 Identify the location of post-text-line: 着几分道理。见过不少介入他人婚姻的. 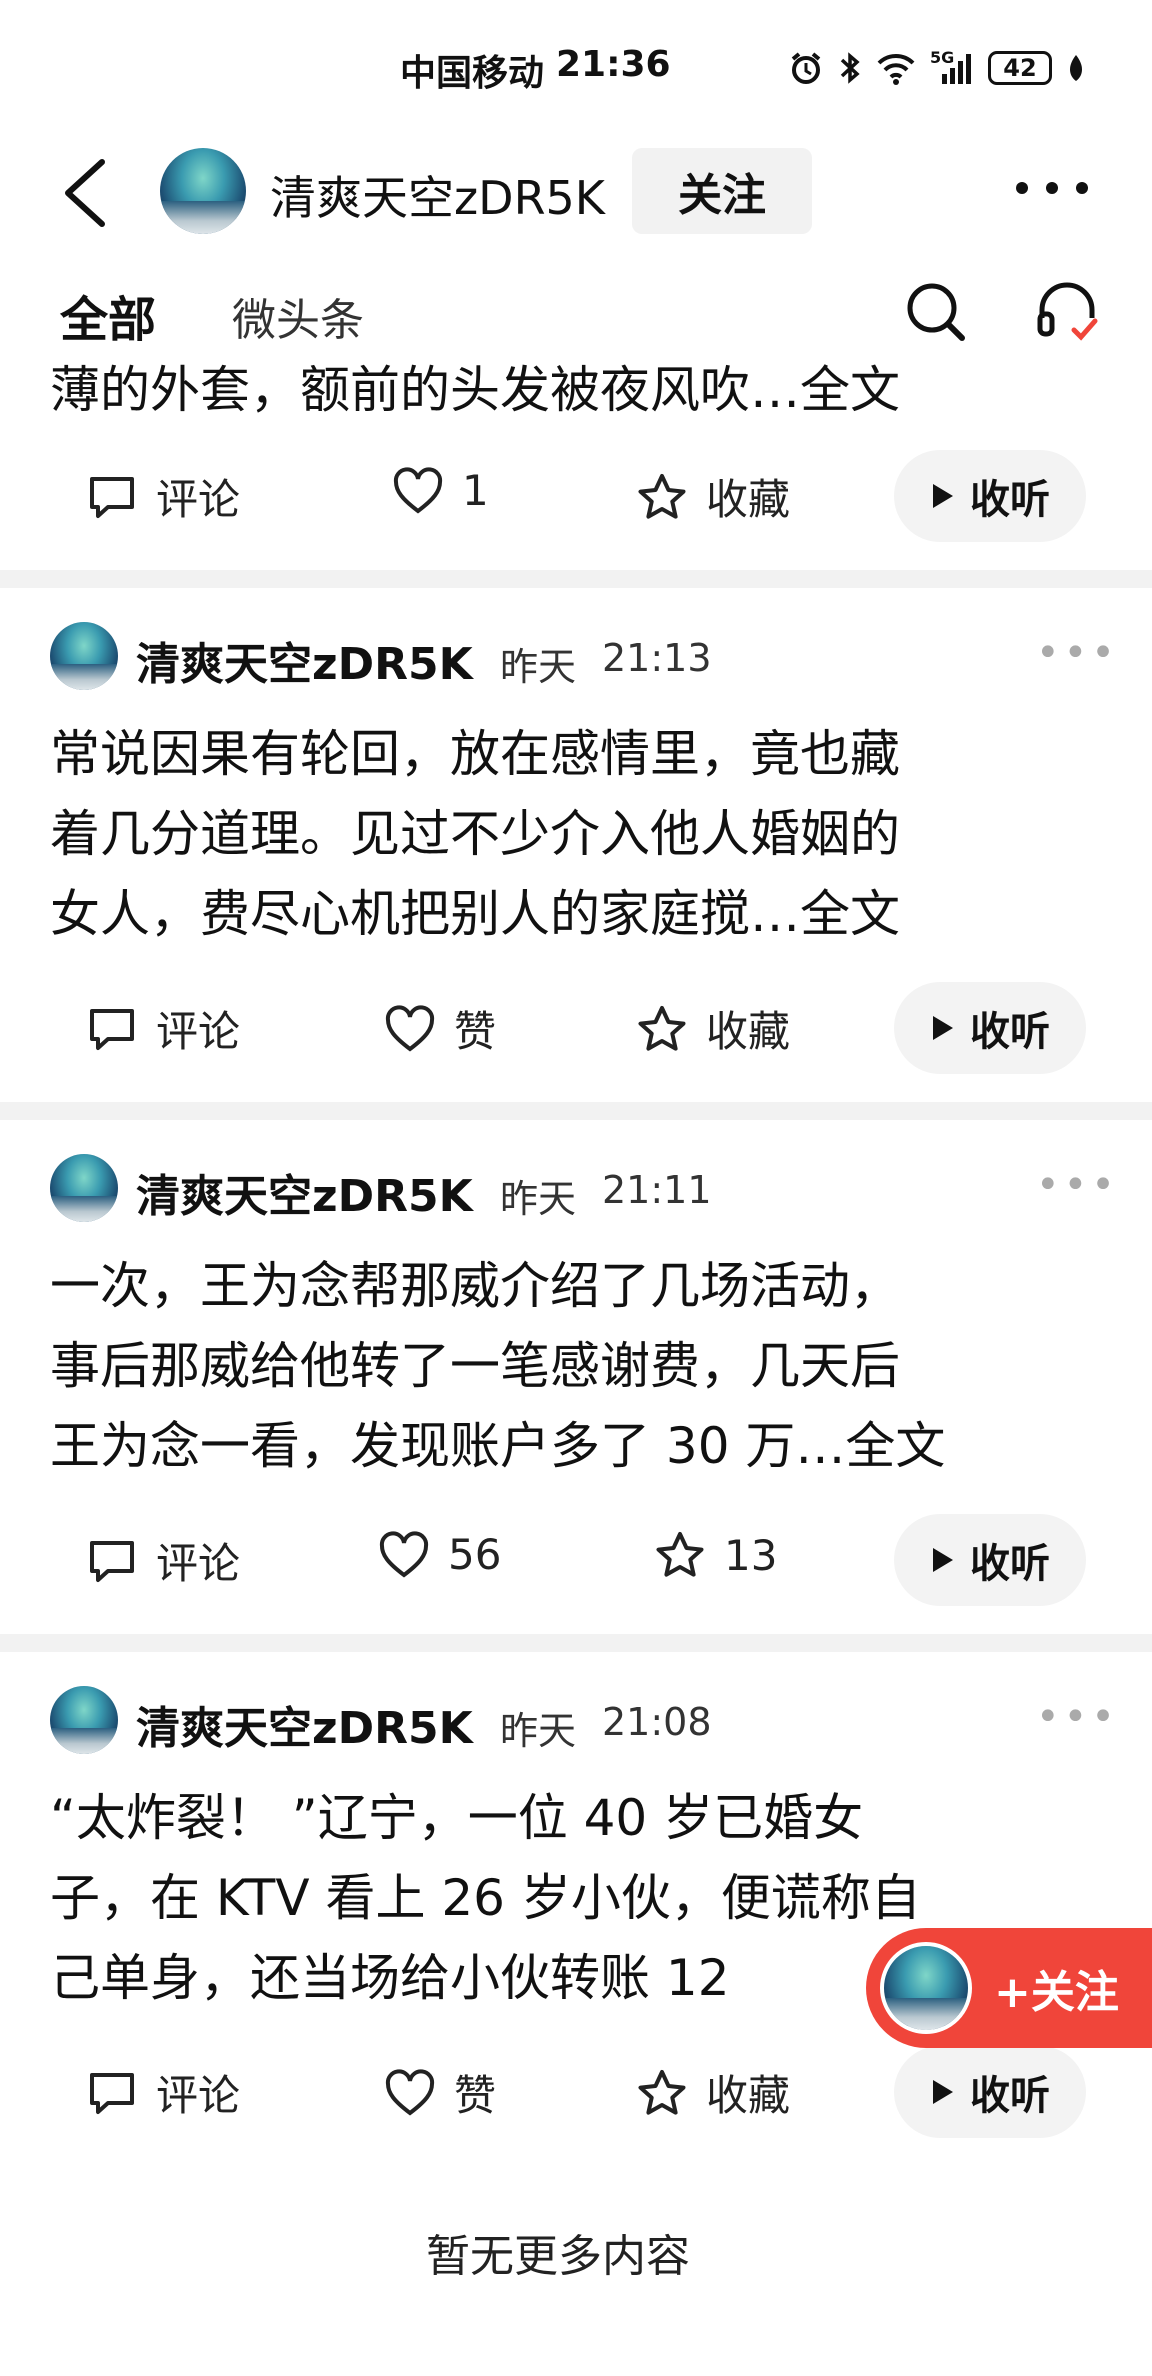
(475, 834).